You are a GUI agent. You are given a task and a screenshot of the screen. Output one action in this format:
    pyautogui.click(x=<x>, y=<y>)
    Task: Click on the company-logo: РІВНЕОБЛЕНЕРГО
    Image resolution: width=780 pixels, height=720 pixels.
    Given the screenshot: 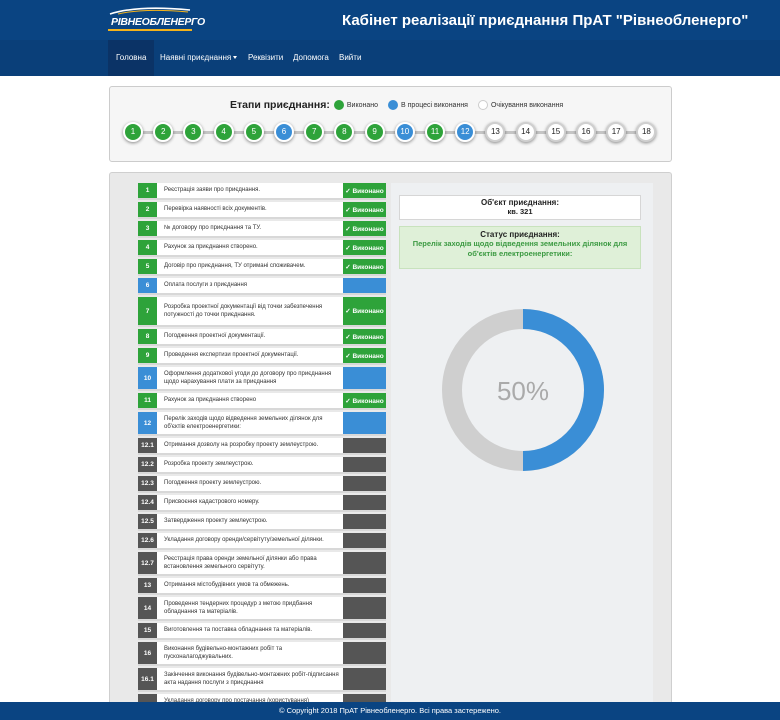 What is the action you would take?
    pyautogui.click(x=156, y=19)
    